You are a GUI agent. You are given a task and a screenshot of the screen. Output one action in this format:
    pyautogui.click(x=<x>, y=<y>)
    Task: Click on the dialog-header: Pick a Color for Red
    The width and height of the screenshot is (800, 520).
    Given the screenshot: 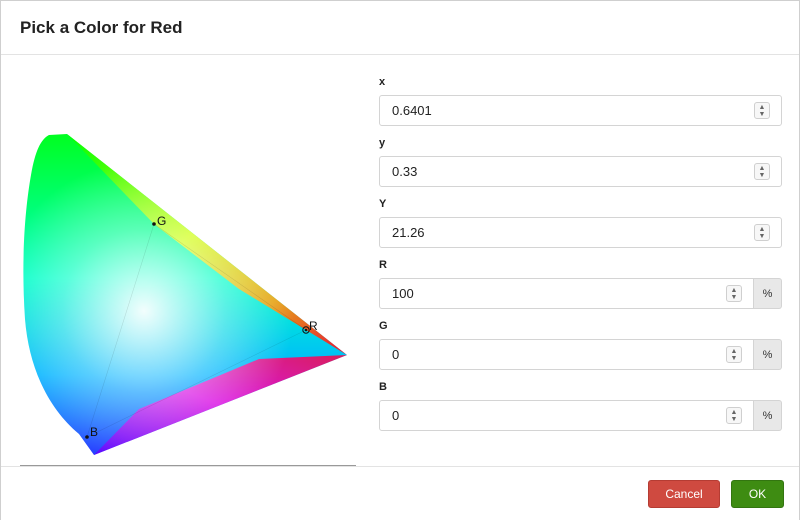 What is the action you would take?
    pyautogui.click(x=400, y=28)
    